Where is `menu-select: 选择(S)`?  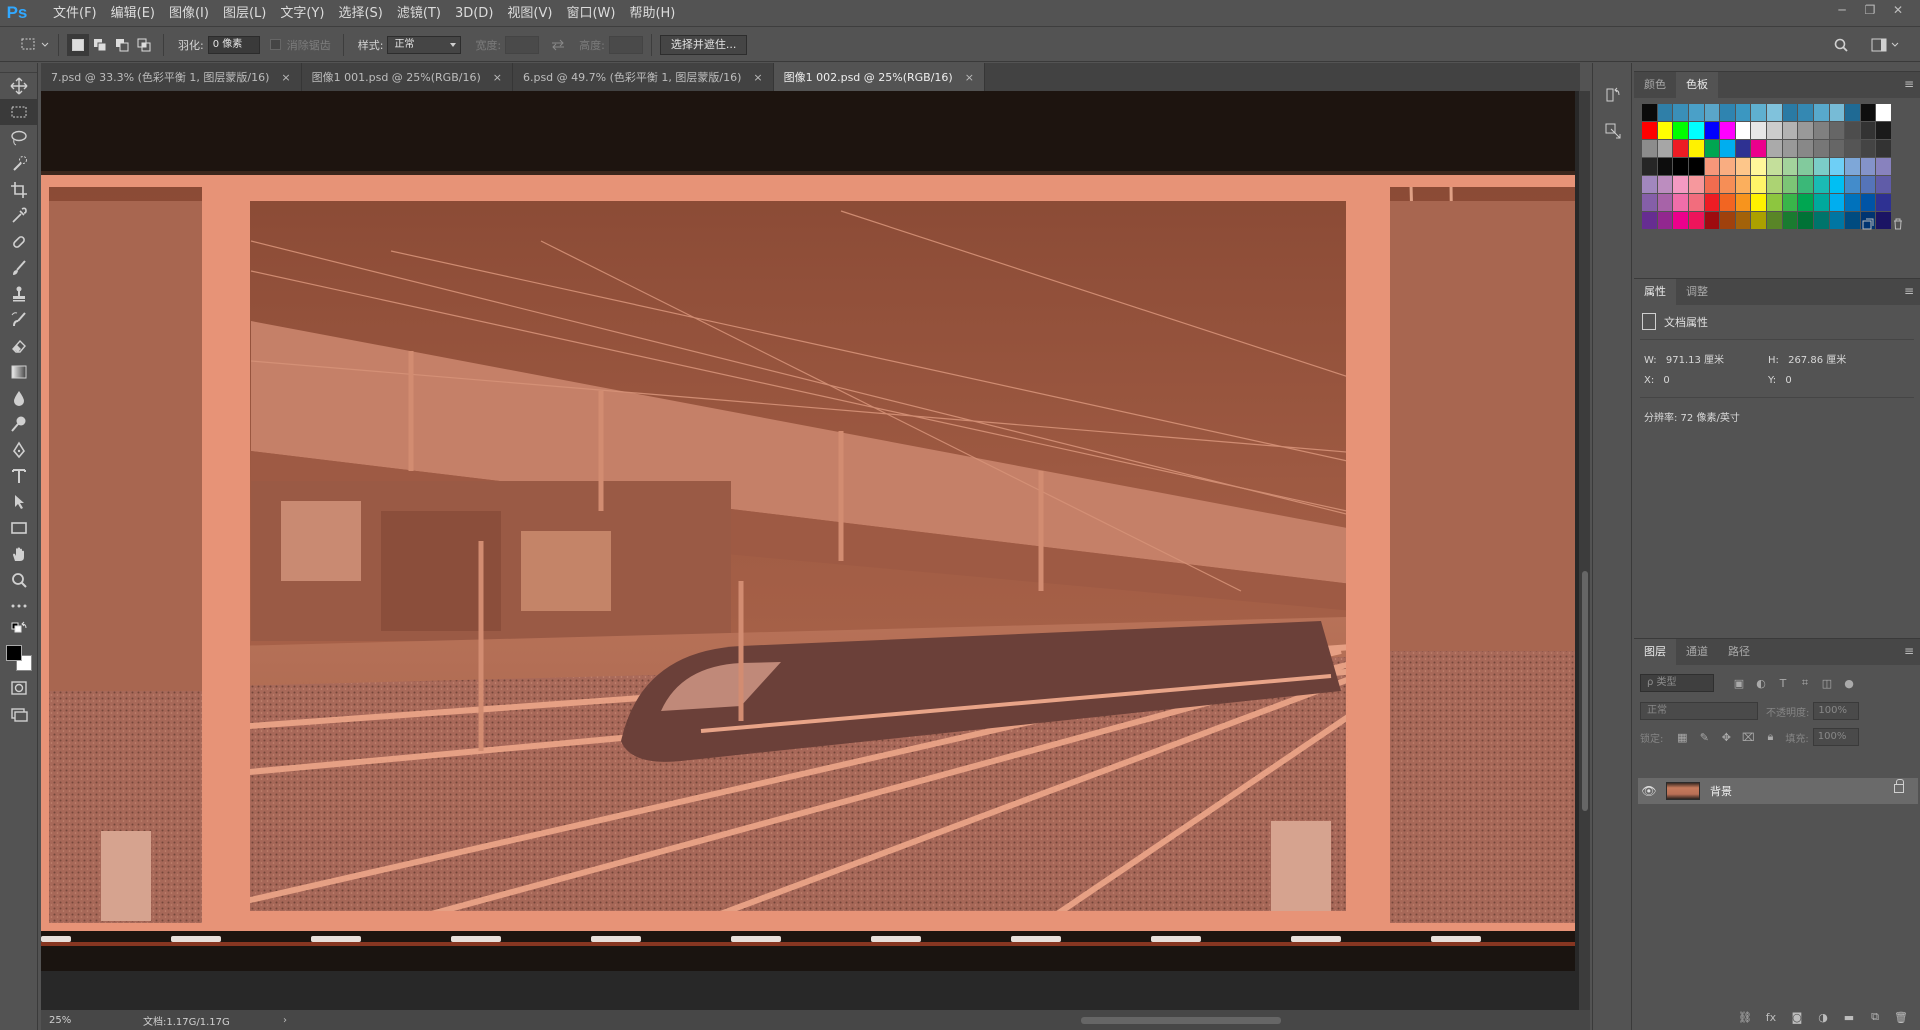 menu-select: 选择(S) is located at coordinates (360, 13).